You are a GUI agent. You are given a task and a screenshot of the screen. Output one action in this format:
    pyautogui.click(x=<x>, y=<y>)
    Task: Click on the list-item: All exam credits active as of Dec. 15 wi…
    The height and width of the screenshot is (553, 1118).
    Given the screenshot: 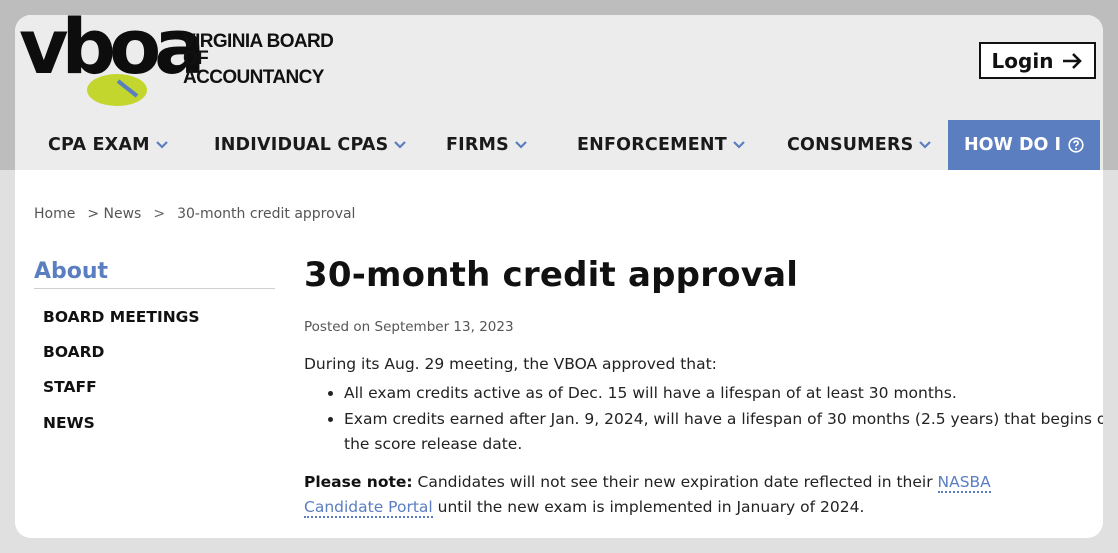 What is the action you would take?
    pyautogui.click(x=723, y=393)
    